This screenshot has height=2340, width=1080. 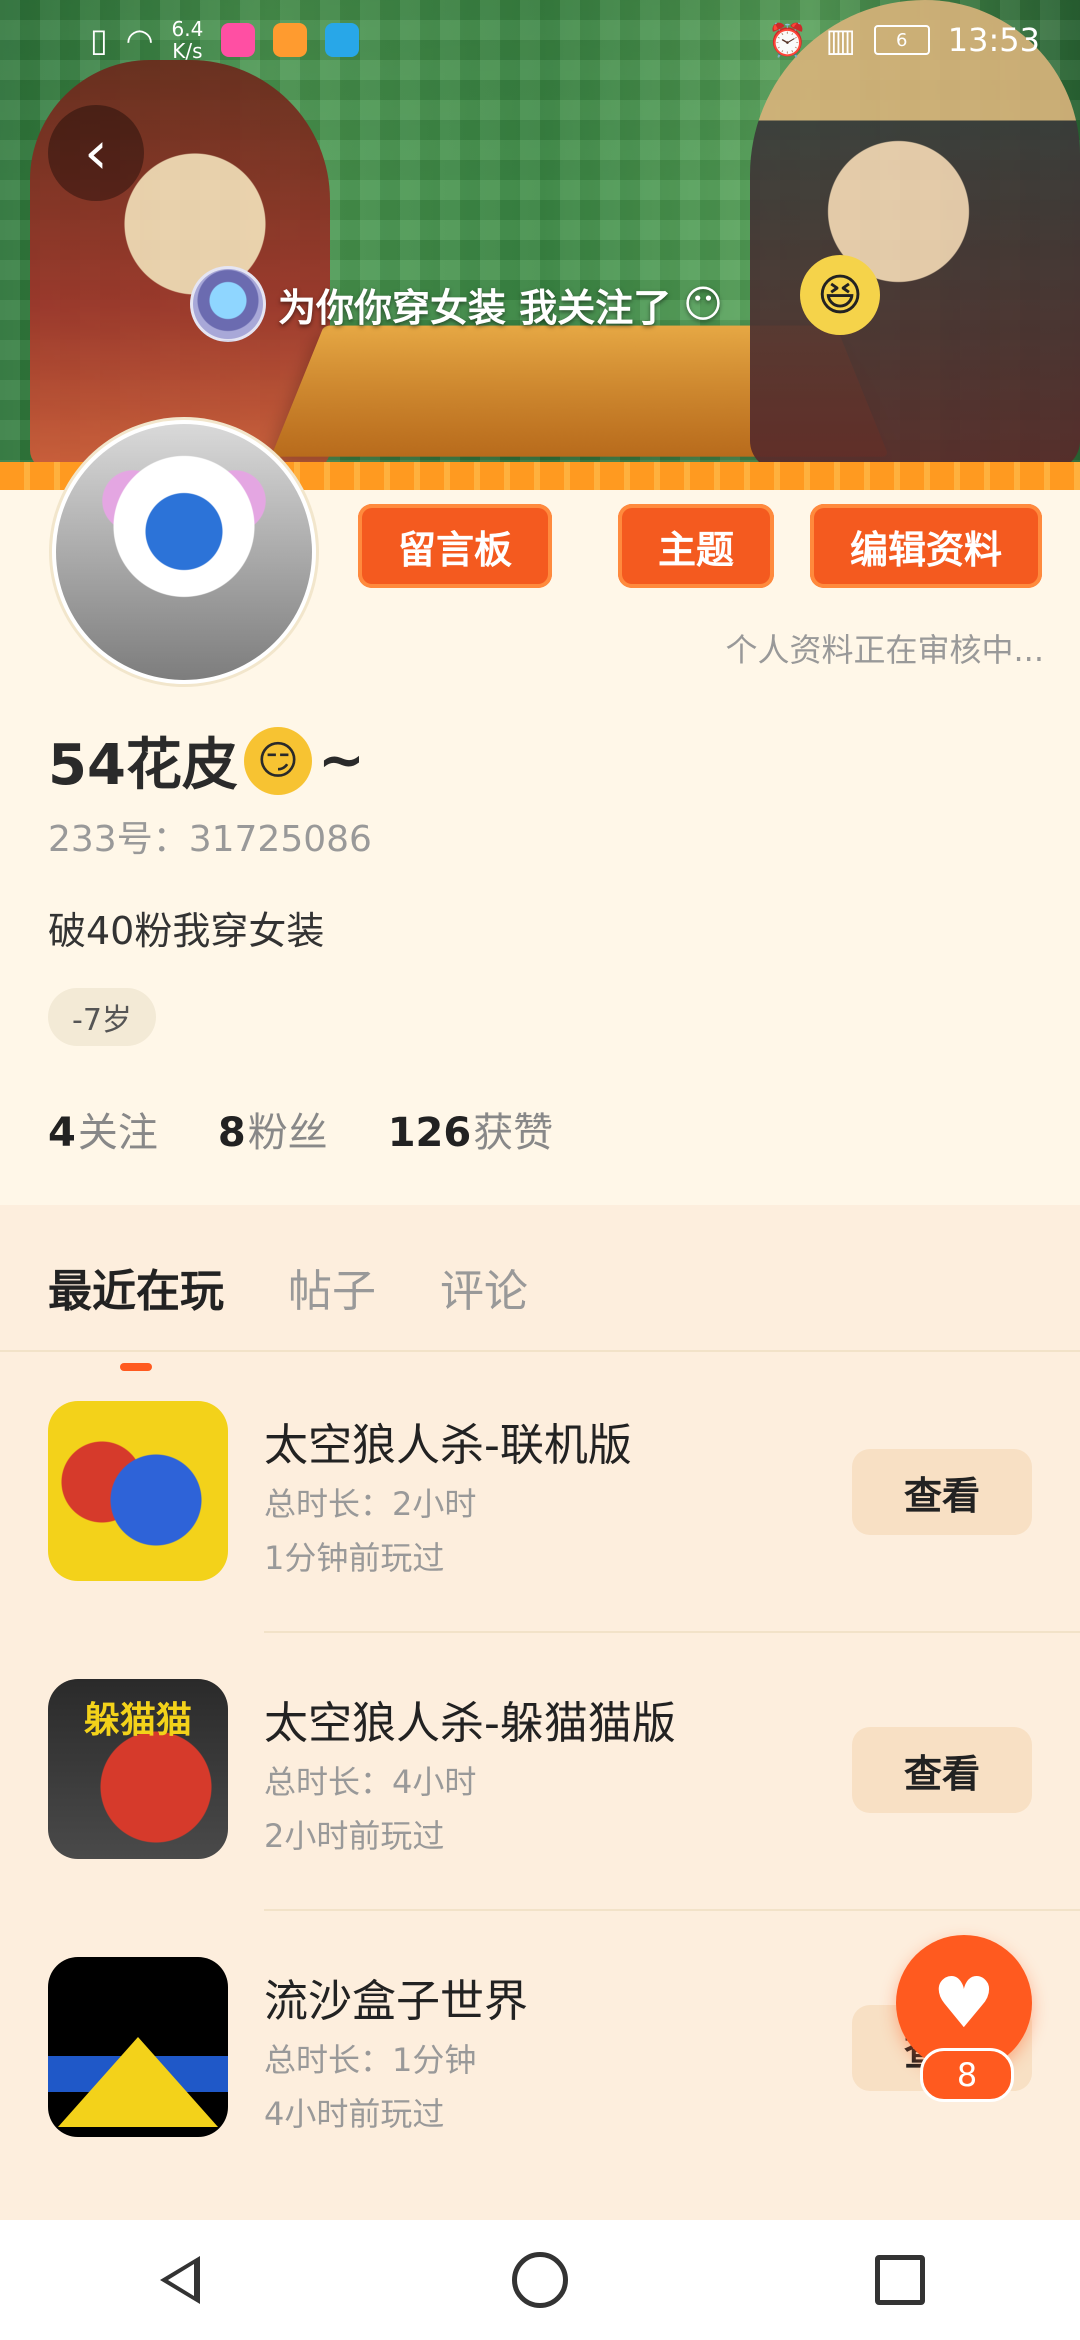 I want to click on vibrate-icon: ▥, so click(x=840, y=40).